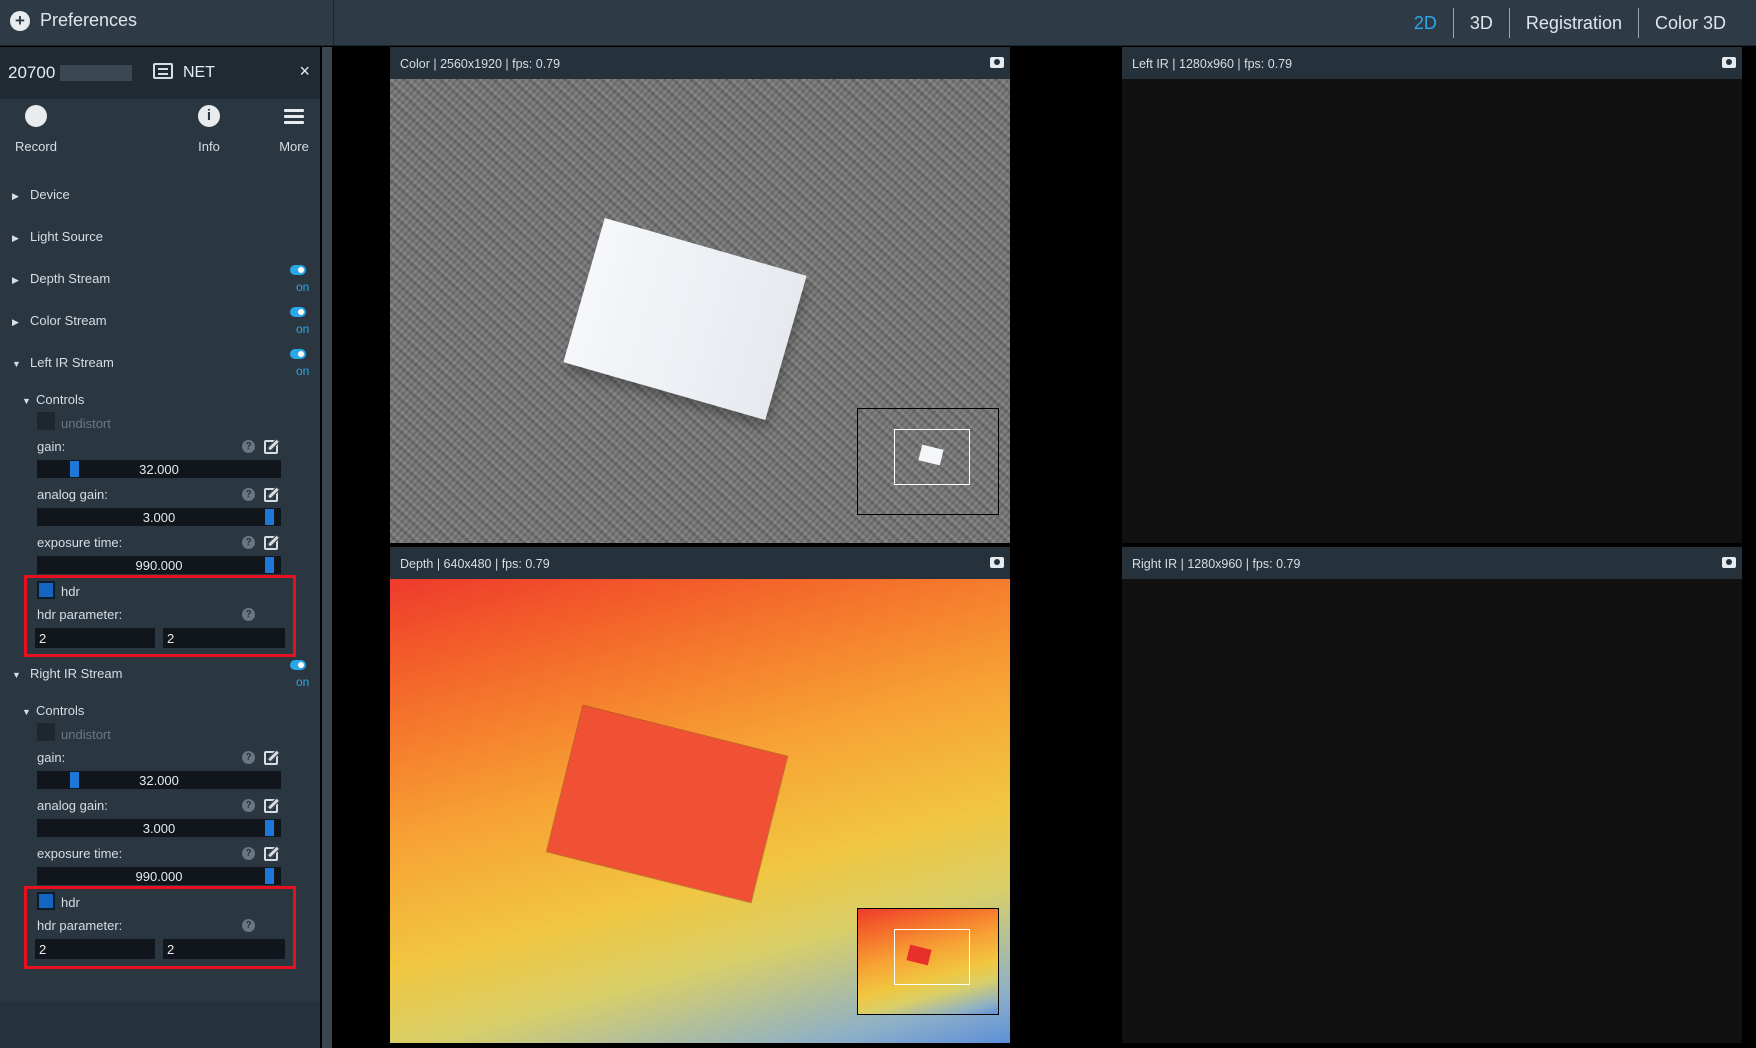  I want to click on right-ir-exposure-slider: 990.000, so click(159, 876).